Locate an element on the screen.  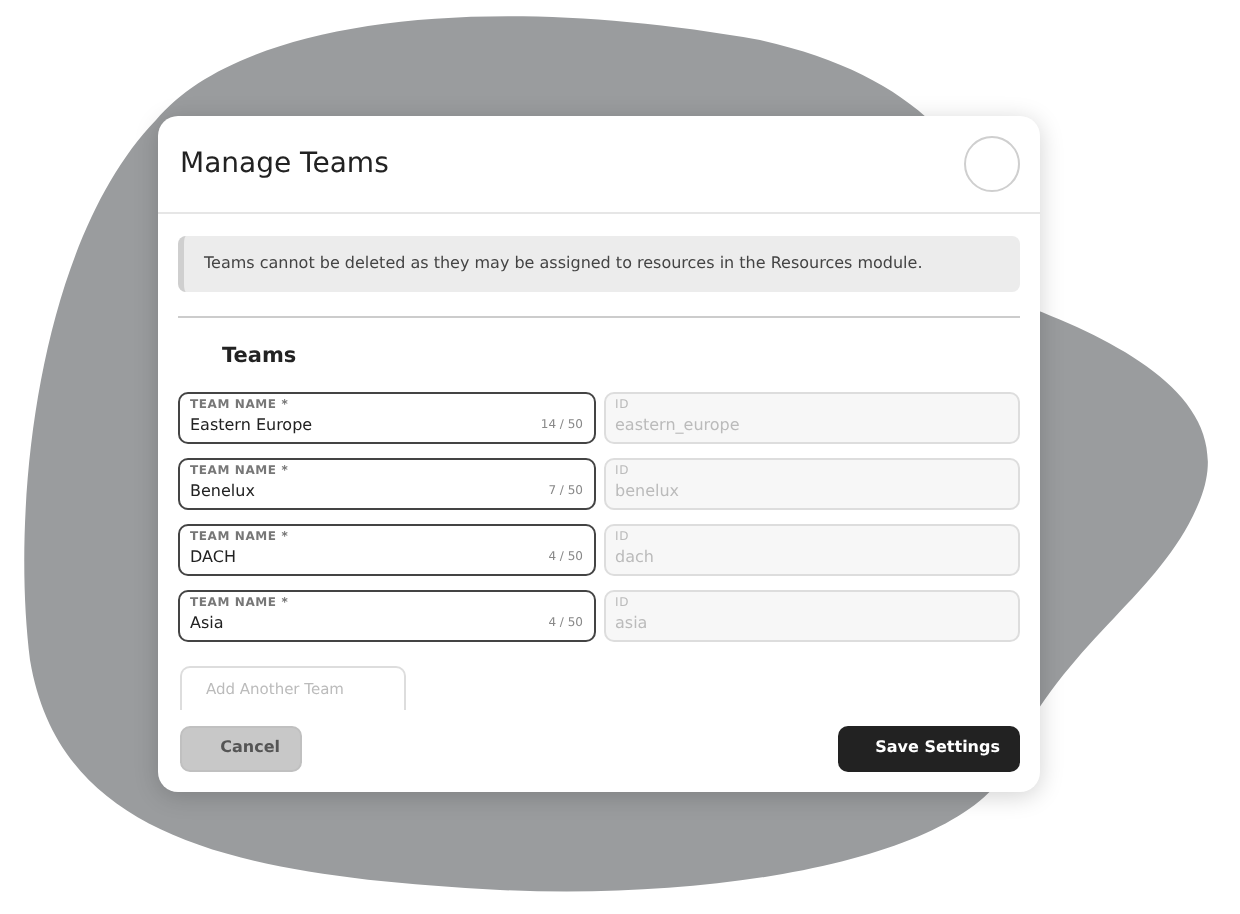
notice-message: Teams cannot be deleted as they may be assigned to resources in the Resources module. is located at coordinates (599, 264).